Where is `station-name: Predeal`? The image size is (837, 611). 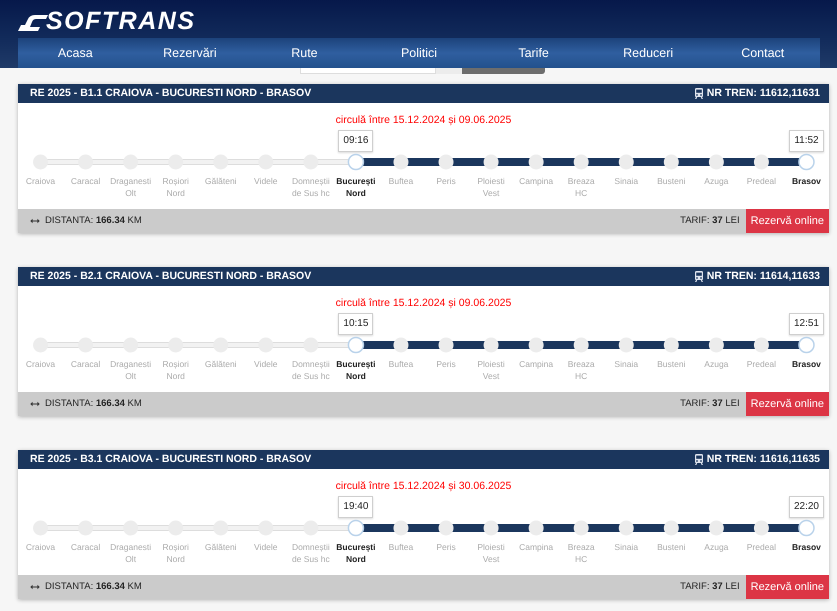
station-name: Predeal is located at coordinates (761, 182).